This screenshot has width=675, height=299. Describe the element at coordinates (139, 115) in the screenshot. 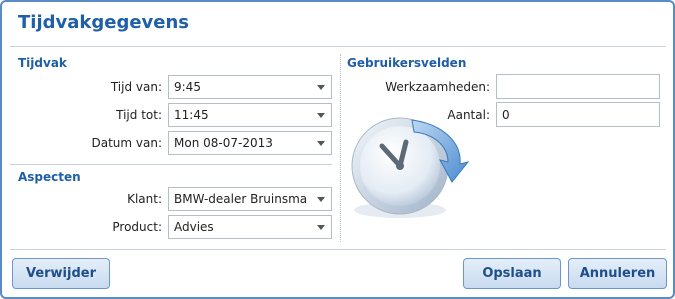

I see `tijd-tot-label: Tijd tot:` at that location.